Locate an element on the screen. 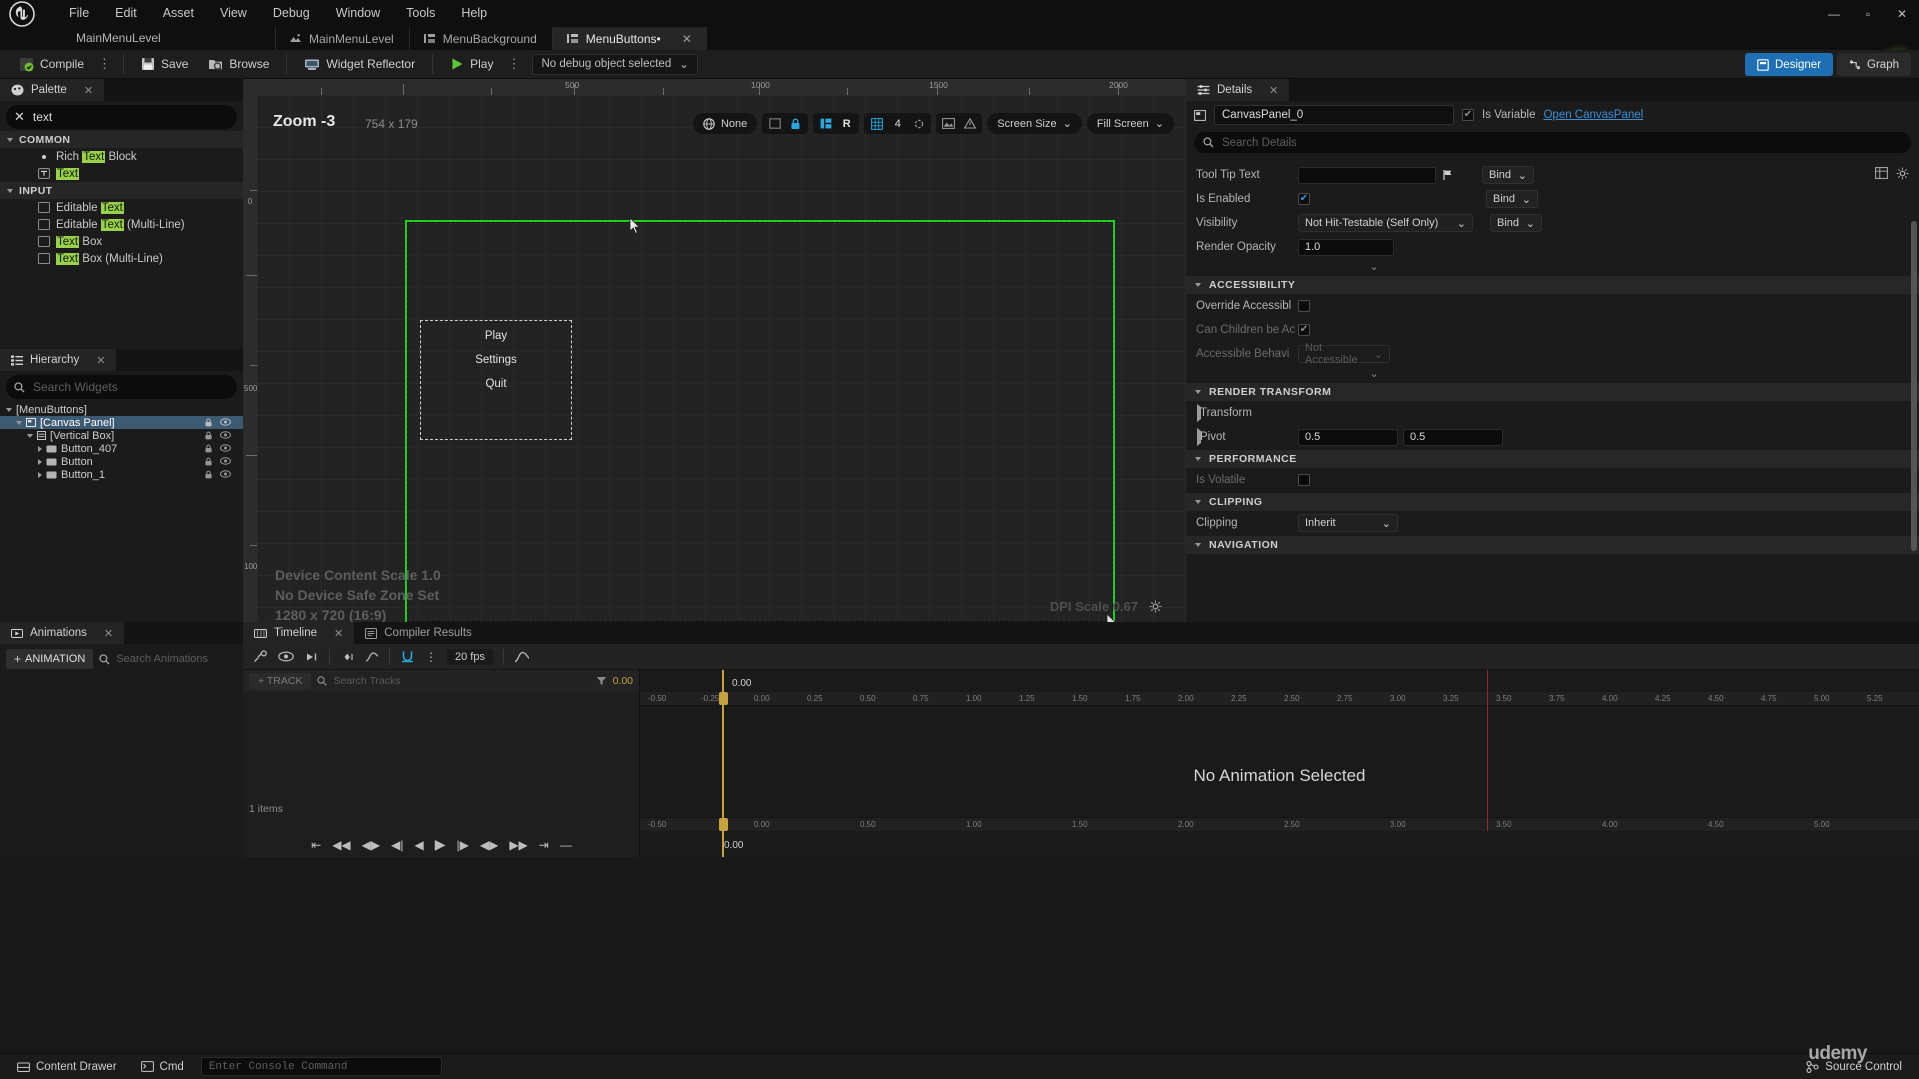 This screenshot has width=1919, height=1079. expand-more-icon-2: ⌄ is located at coordinates (1374, 374).